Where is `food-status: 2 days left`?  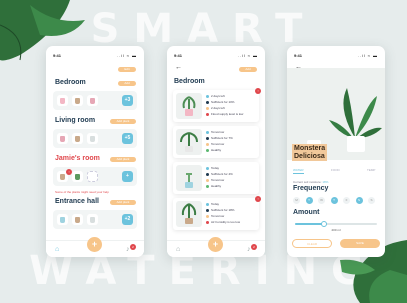 food-status: 2 days left is located at coordinates (215, 108).